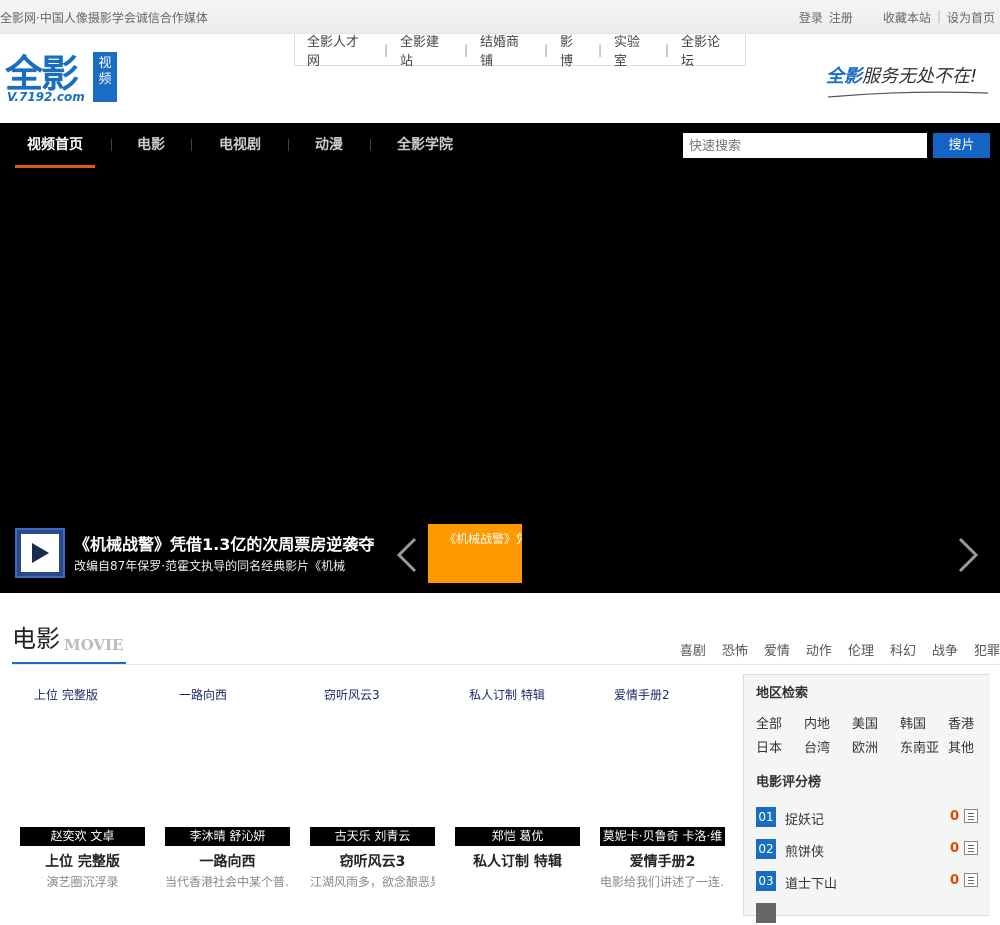  What do you see at coordinates (804, 850) in the screenshot?
I see `rank-title: 煎饼侠` at bounding box center [804, 850].